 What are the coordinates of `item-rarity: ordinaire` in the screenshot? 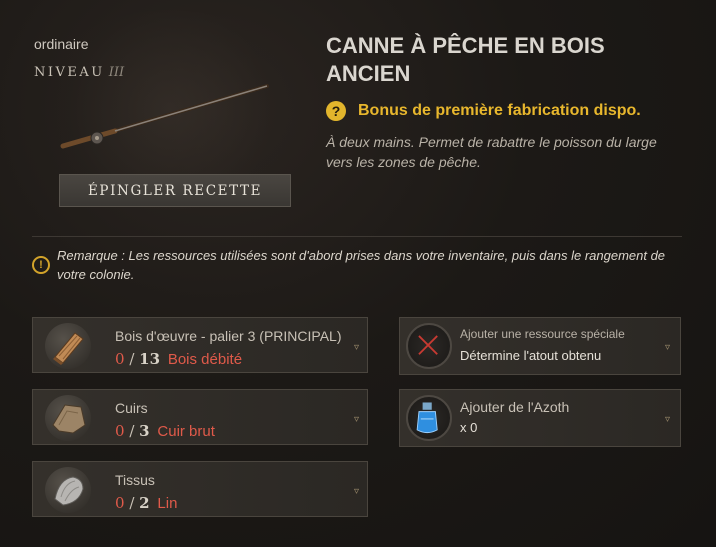 It's located at (61, 44).